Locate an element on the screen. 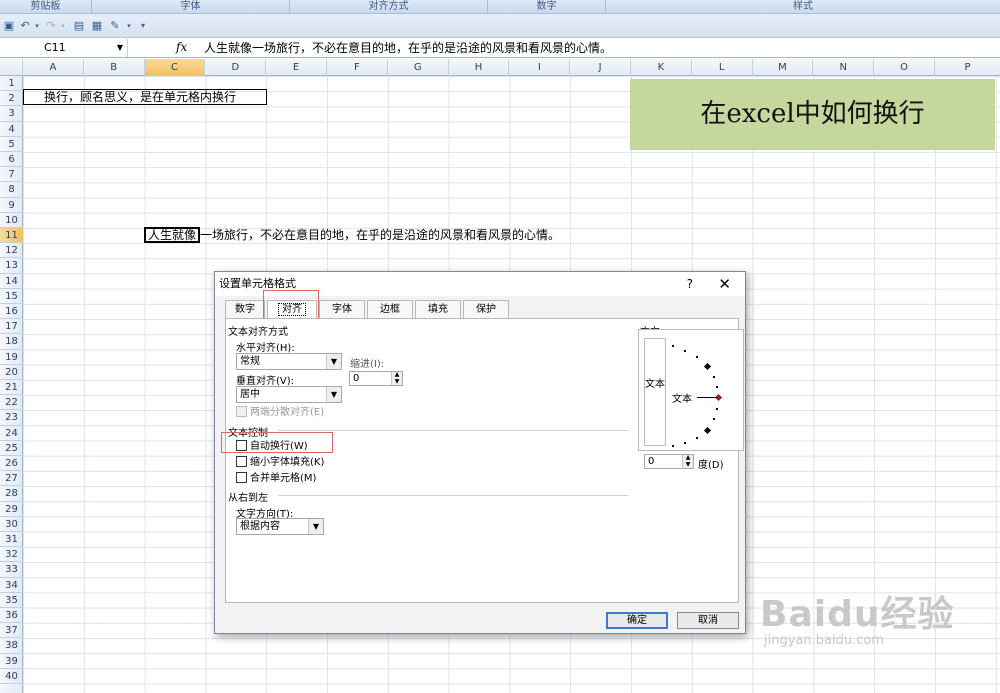 Image resolution: width=1000 pixels, height=693 pixels. row-header-2: 2 is located at coordinates (11, 99).